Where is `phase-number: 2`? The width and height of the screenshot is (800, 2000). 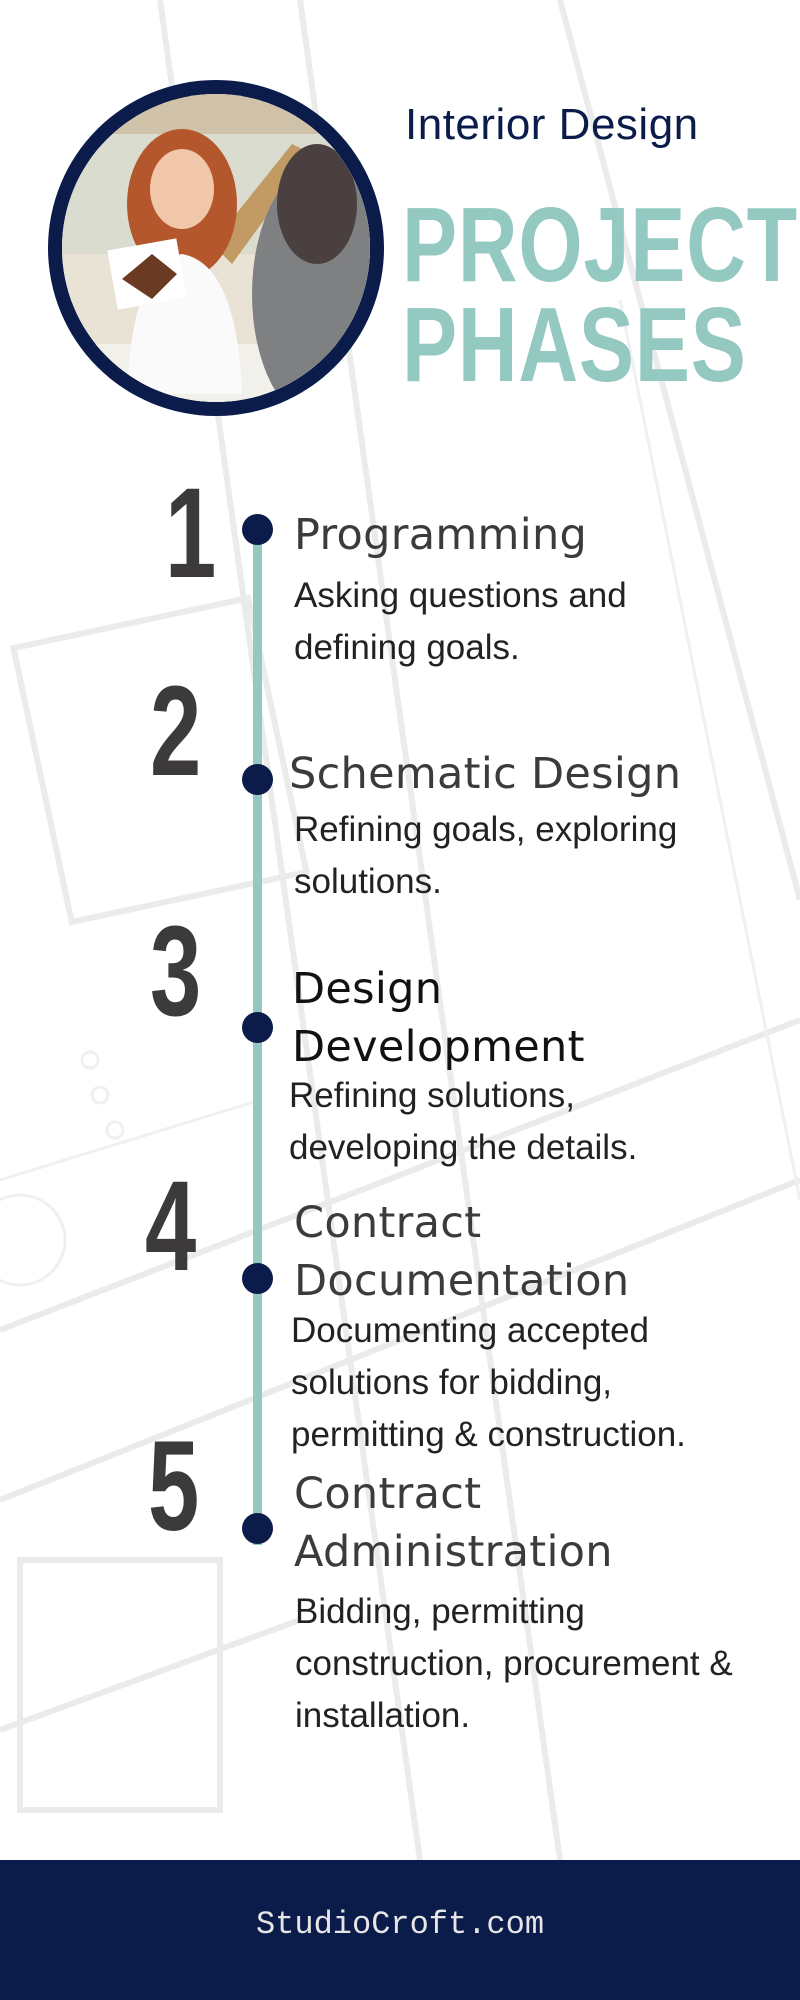
phase-number: 2 is located at coordinates (176, 731).